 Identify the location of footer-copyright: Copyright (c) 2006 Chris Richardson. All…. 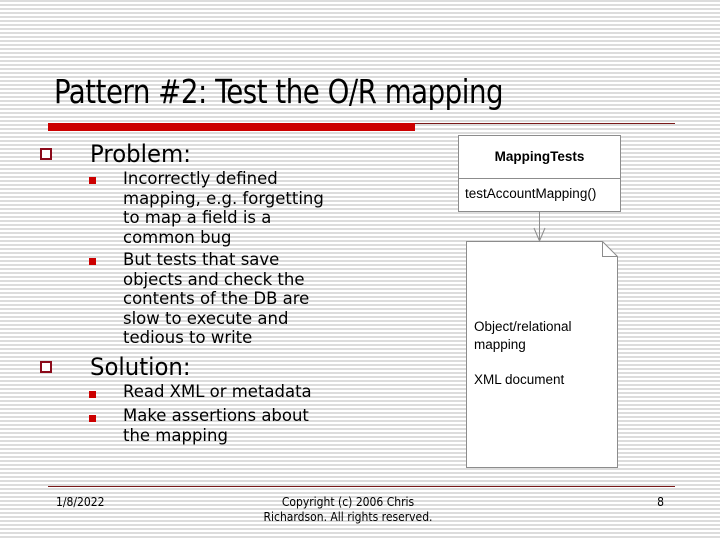
(348, 509).